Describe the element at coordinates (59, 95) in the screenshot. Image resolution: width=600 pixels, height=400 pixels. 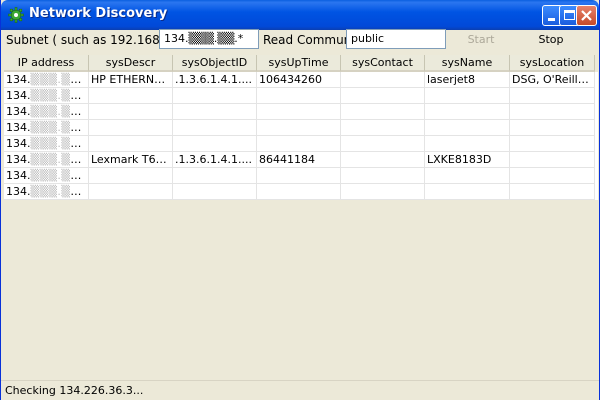
I see `ip-masked: ▒▒▒.▒▒.▒` at that location.